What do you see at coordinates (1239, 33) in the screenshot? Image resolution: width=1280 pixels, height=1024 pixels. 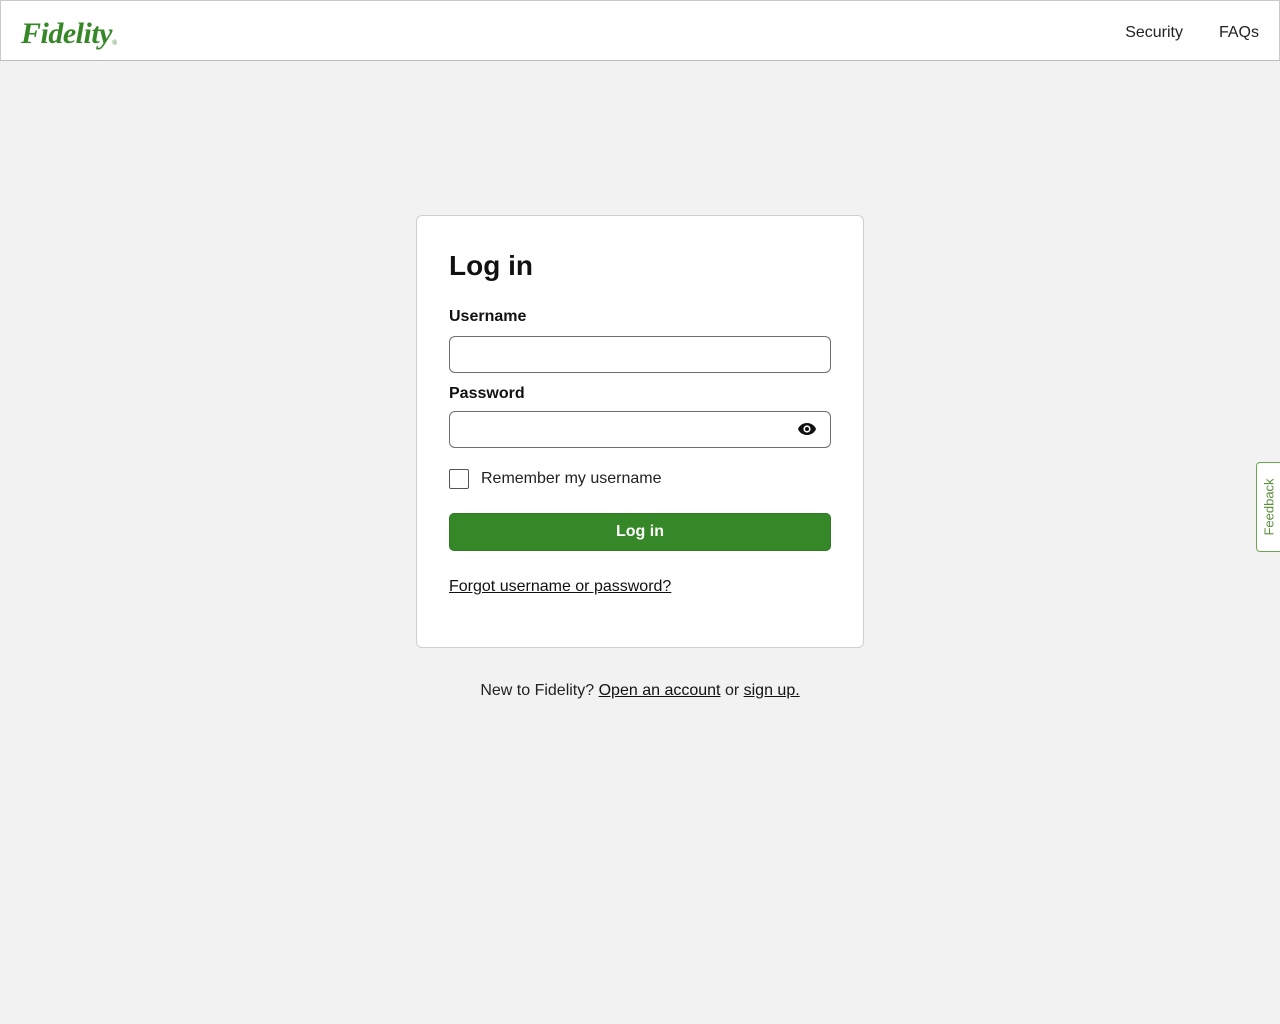 I see `nav-faqs-link: FAQs` at bounding box center [1239, 33].